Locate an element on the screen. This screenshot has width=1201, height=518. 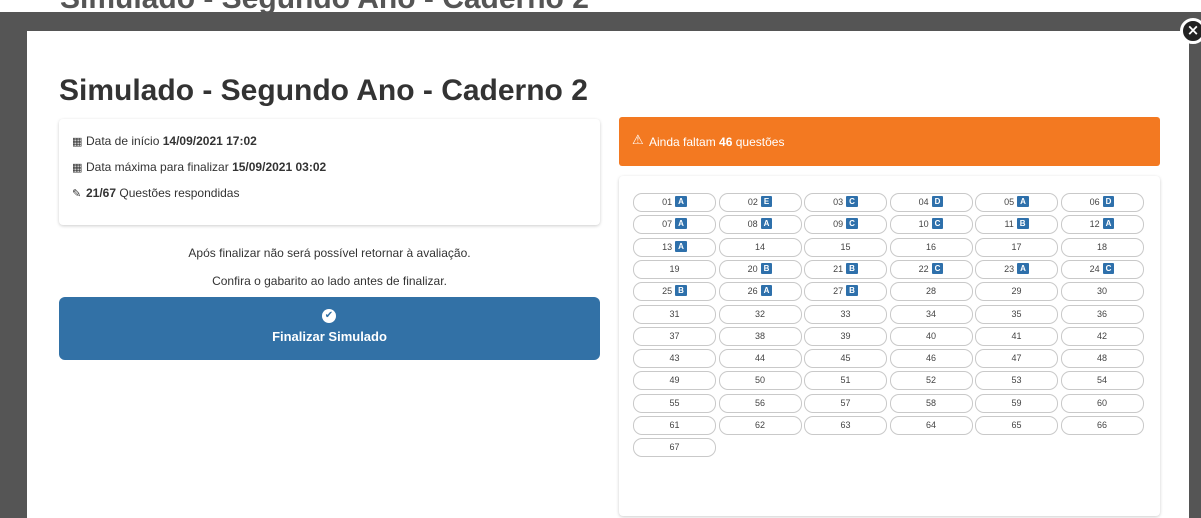
question-button: 62 is located at coordinates (760, 425).